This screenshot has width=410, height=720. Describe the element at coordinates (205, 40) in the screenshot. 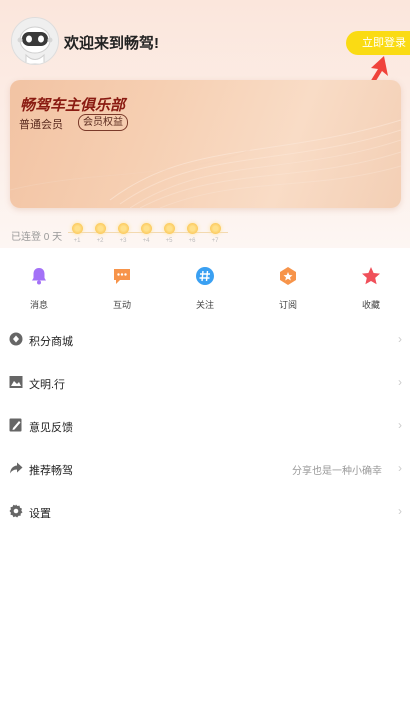

I see `profile-header: 欢迎来到畅驾! 立即登录` at that location.